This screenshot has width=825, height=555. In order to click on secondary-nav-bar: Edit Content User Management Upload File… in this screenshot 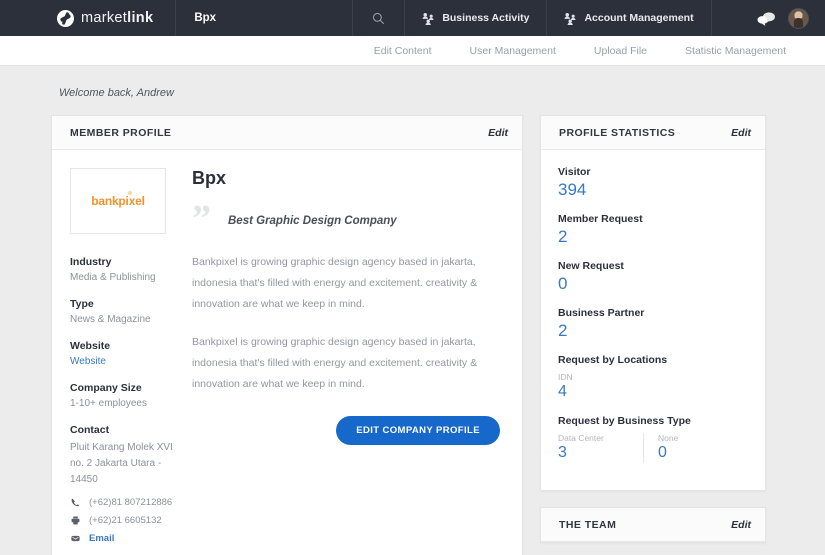, I will do `click(412, 51)`.